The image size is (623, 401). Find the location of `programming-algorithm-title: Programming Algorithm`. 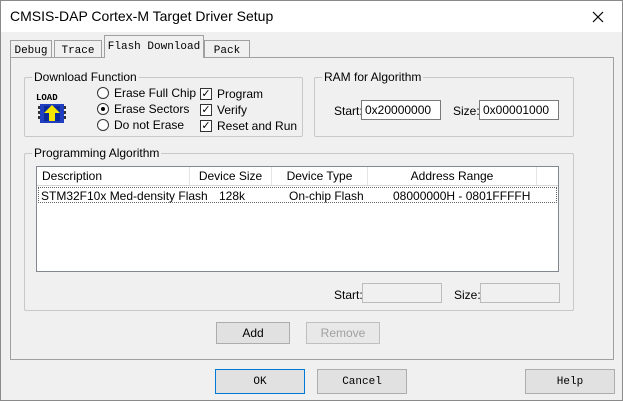

programming-algorithm-title: Programming Algorithm is located at coordinates (97, 153).